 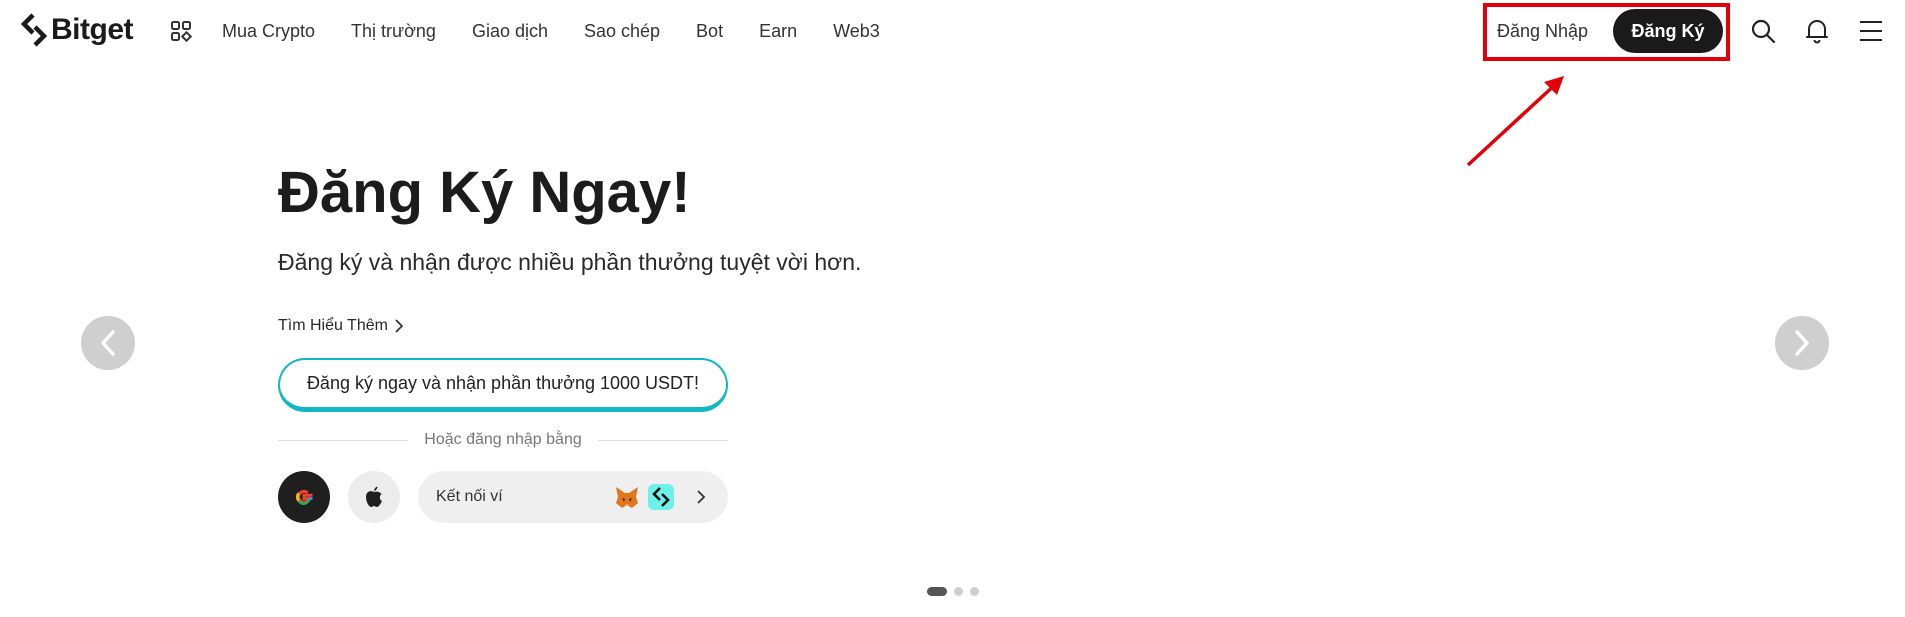 I want to click on hero-title: Đăng Ký Ngay!, so click(x=484, y=192).